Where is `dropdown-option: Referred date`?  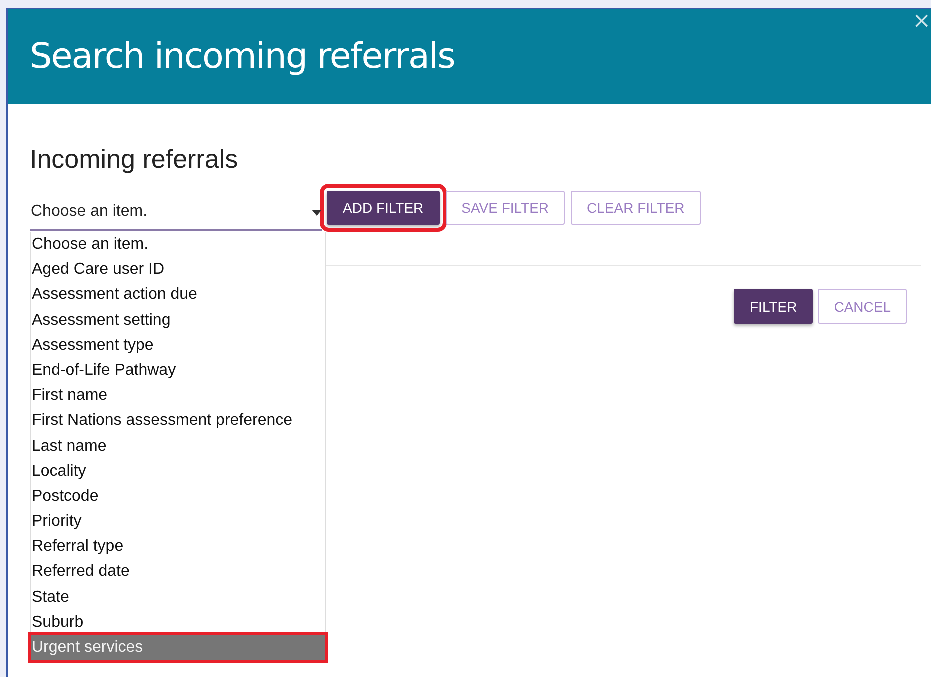
dropdown-option: Referred date is located at coordinates (178, 572).